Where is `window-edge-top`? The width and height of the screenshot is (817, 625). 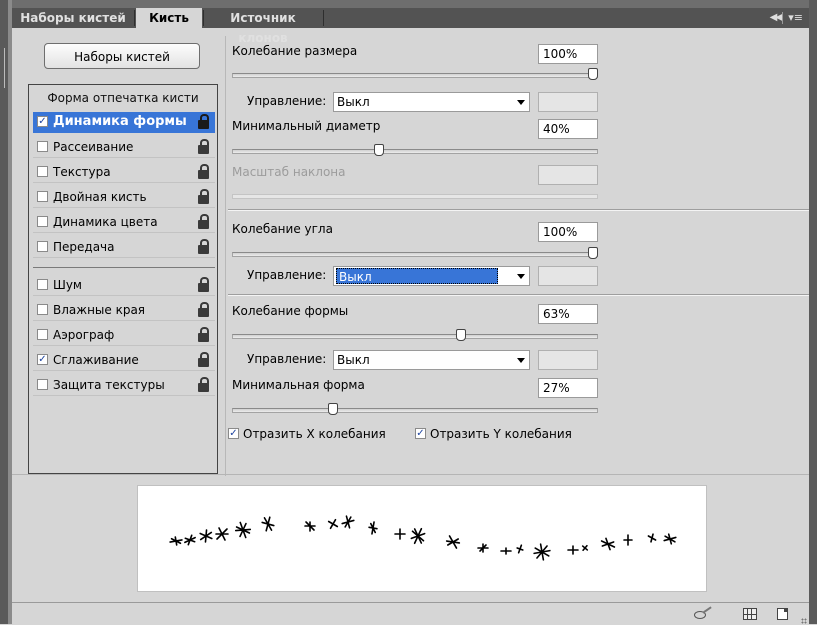 window-edge-top is located at coordinates (414, 4).